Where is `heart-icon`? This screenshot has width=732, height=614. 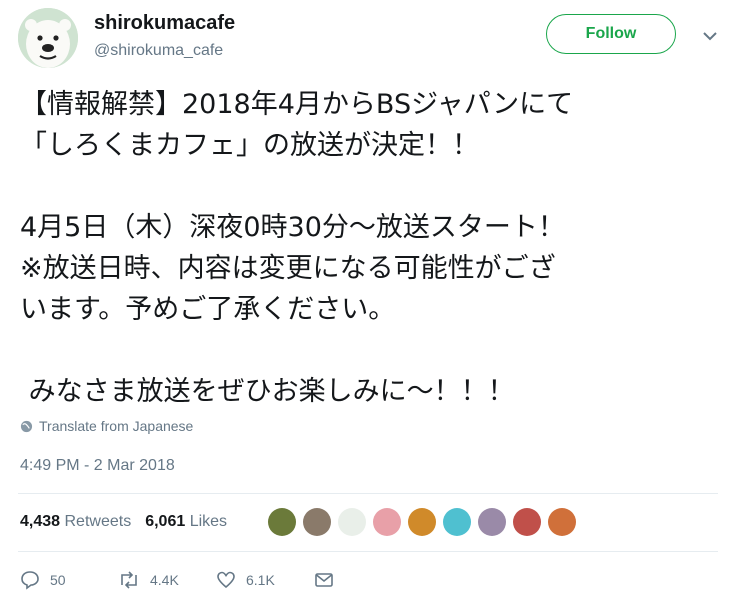
heart-icon is located at coordinates (226, 580).